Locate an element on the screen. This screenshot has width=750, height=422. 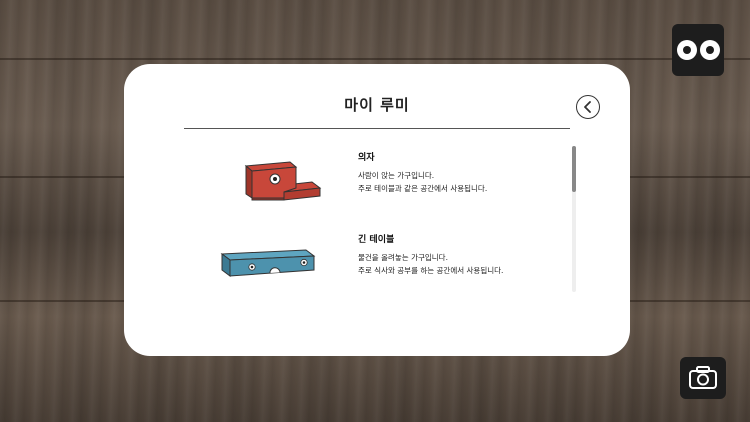
eyes-button is located at coordinates (698, 50).